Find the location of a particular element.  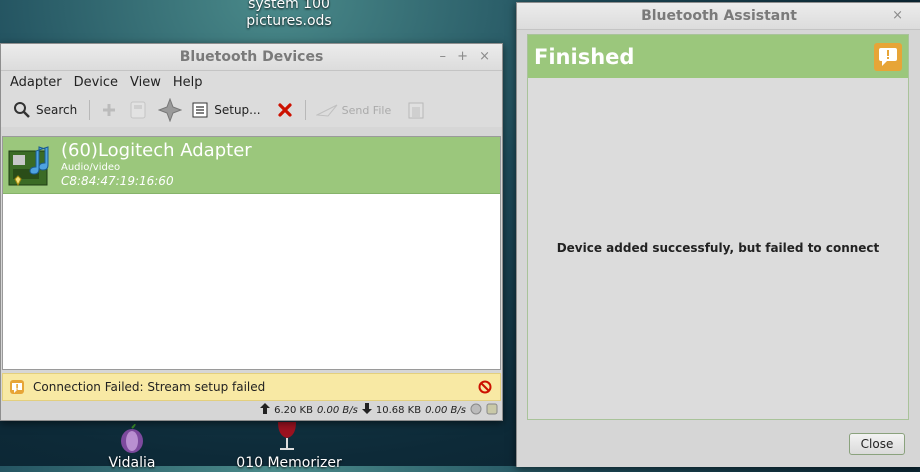

menu-view: View is located at coordinates (145, 82).